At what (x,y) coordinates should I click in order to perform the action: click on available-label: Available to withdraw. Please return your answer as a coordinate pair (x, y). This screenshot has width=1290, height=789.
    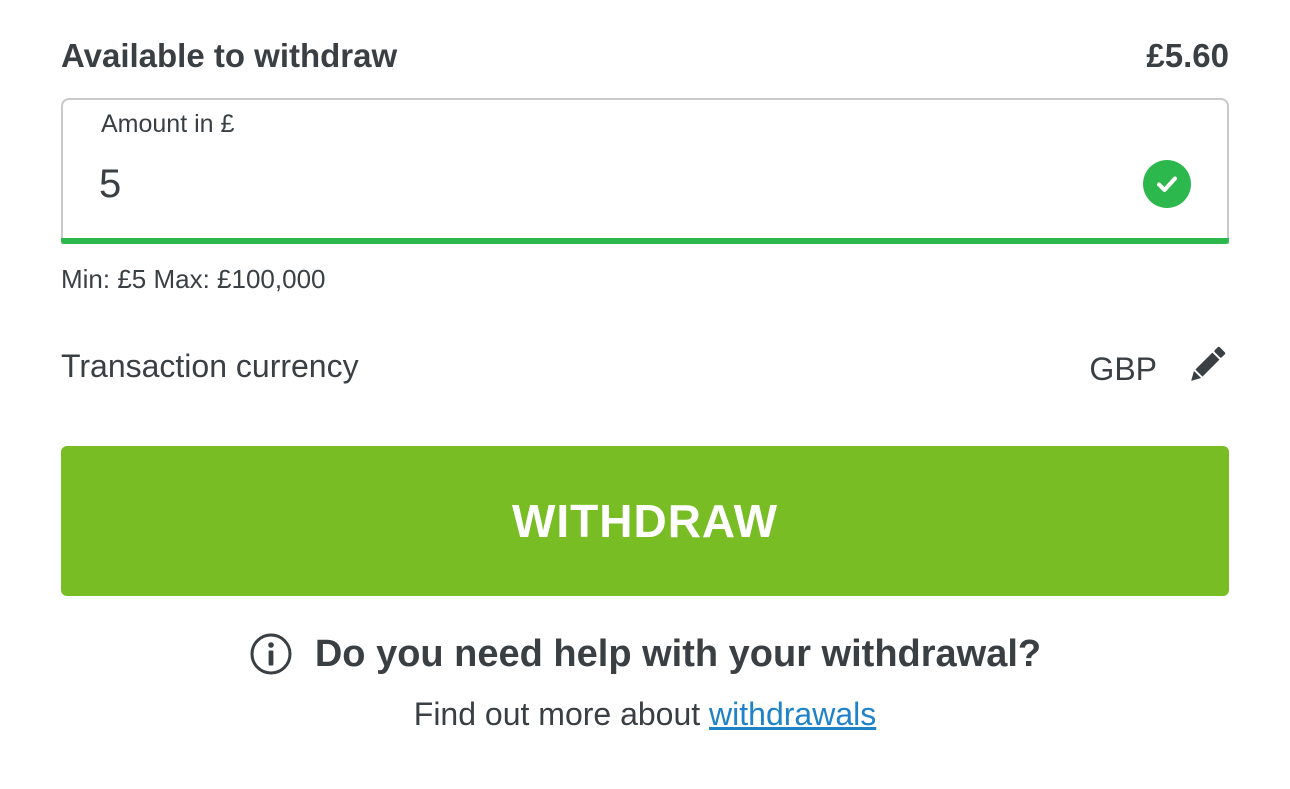
    Looking at the image, I should click on (229, 55).